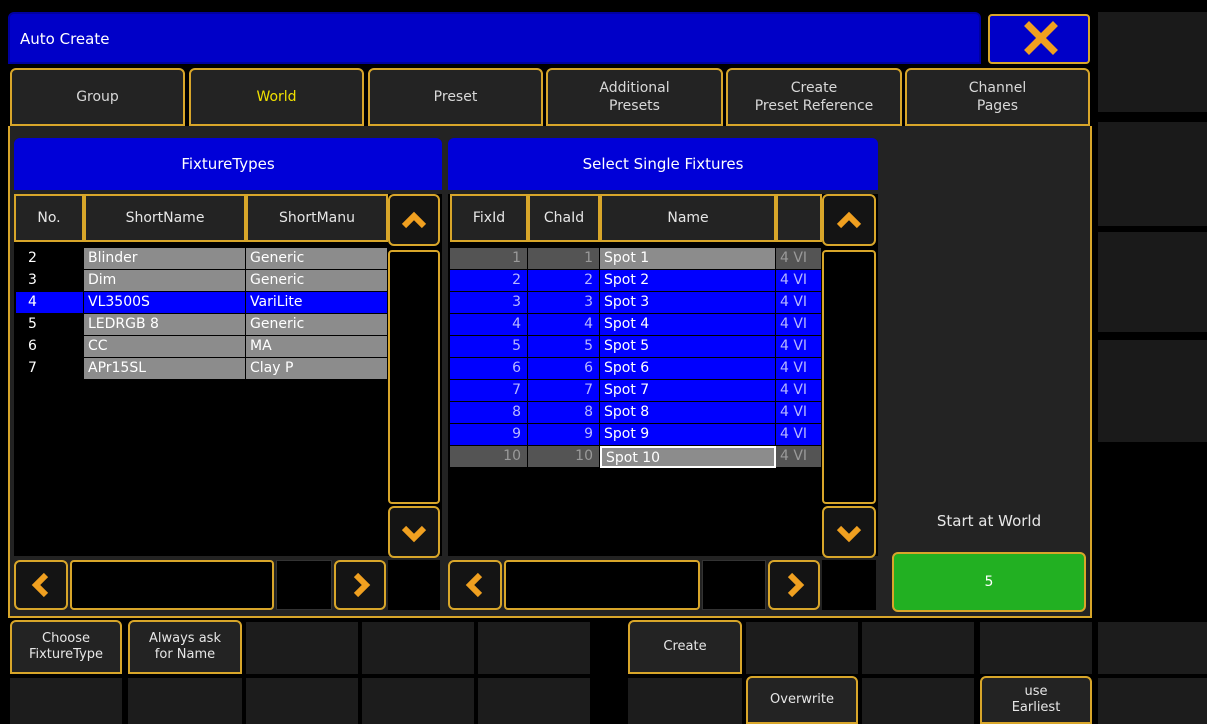 This screenshot has width=1207, height=724. I want to click on fixture-types-scroll-left-button, so click(41, 585).